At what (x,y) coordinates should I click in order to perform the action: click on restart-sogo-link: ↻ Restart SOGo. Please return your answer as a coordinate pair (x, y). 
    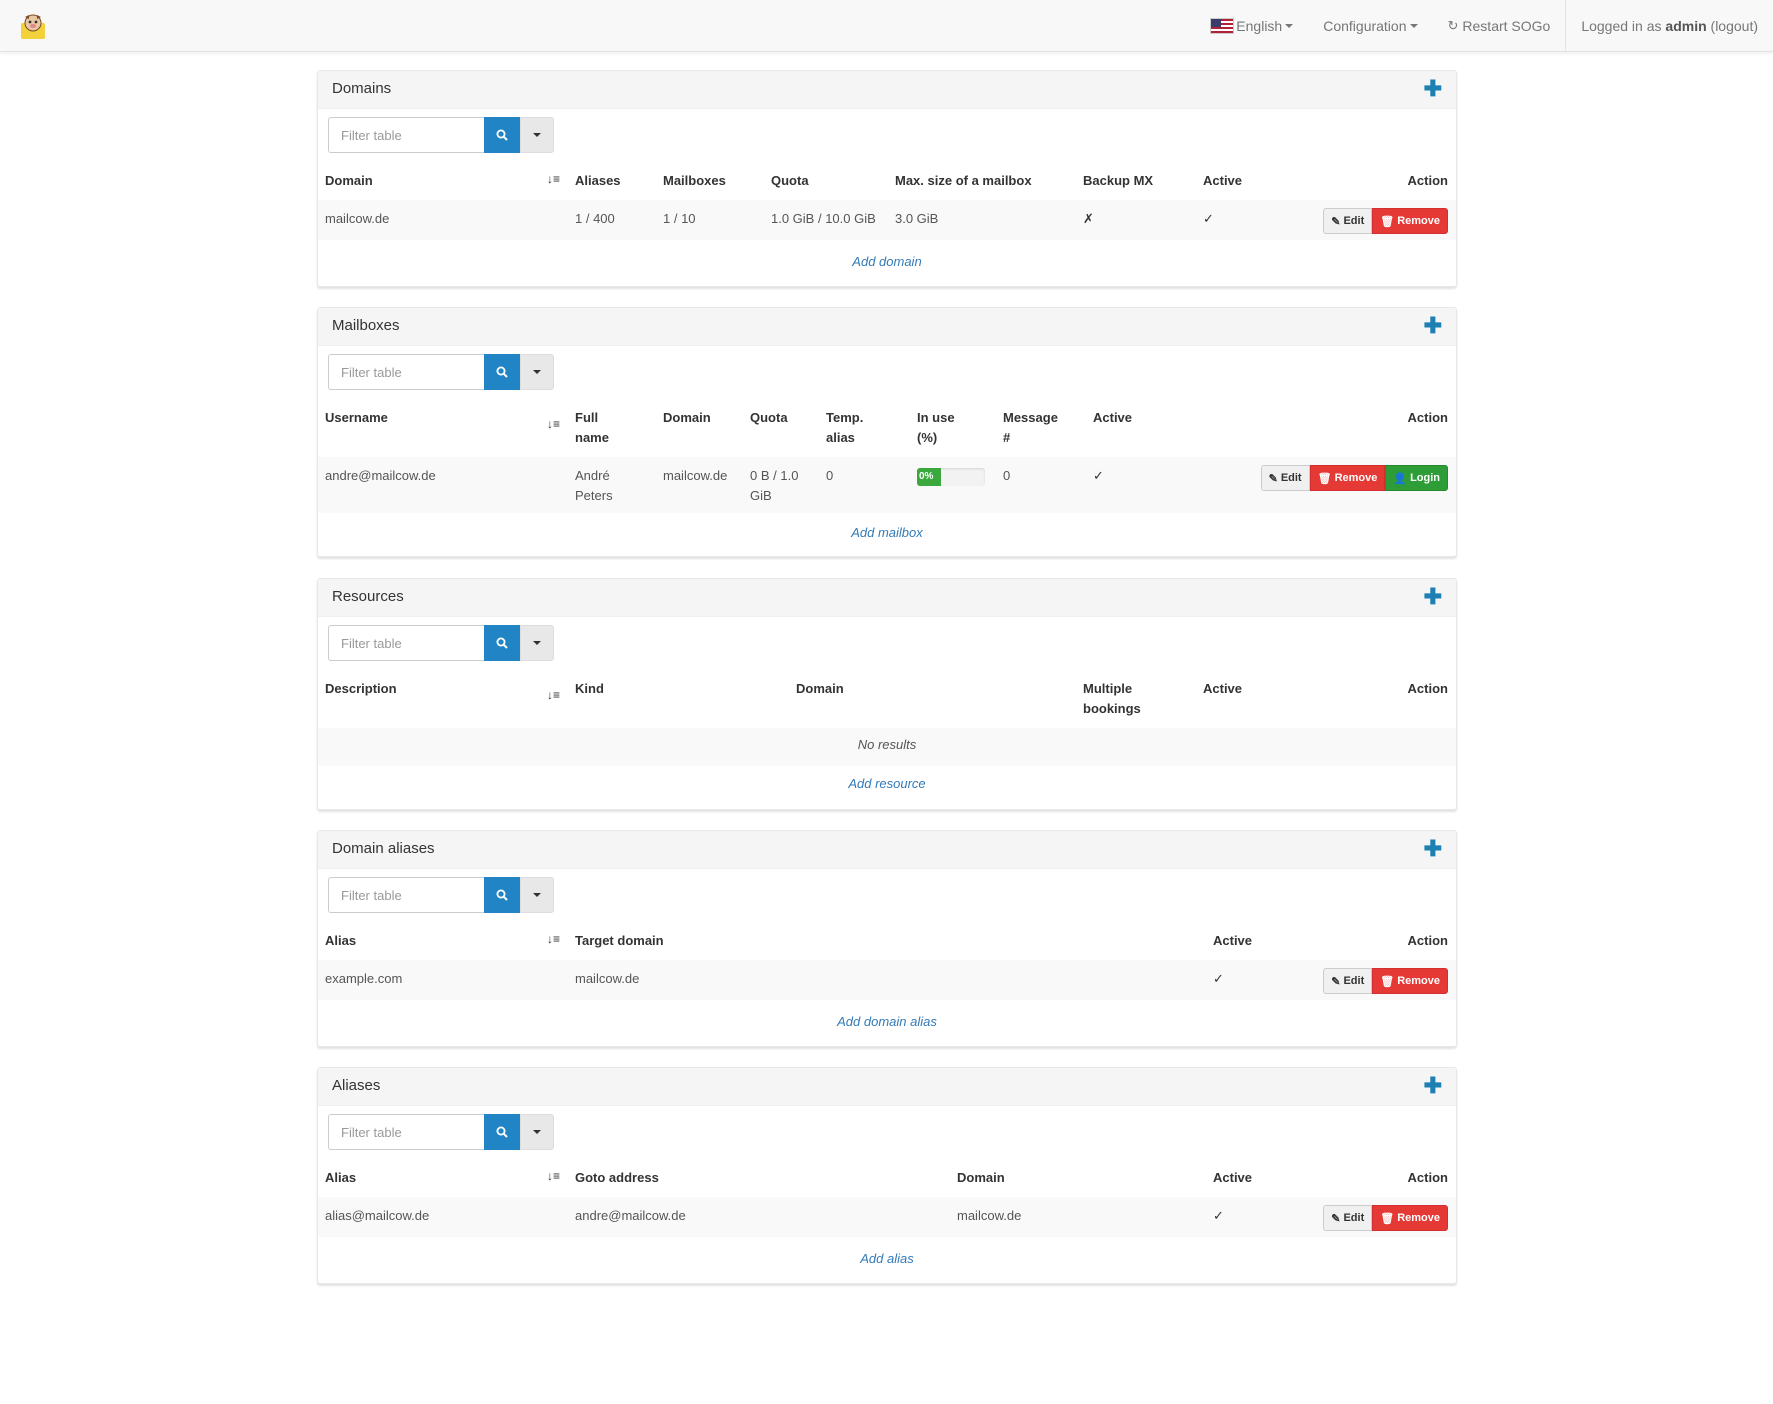
    Looking at the image, I should click on (1499, 25).